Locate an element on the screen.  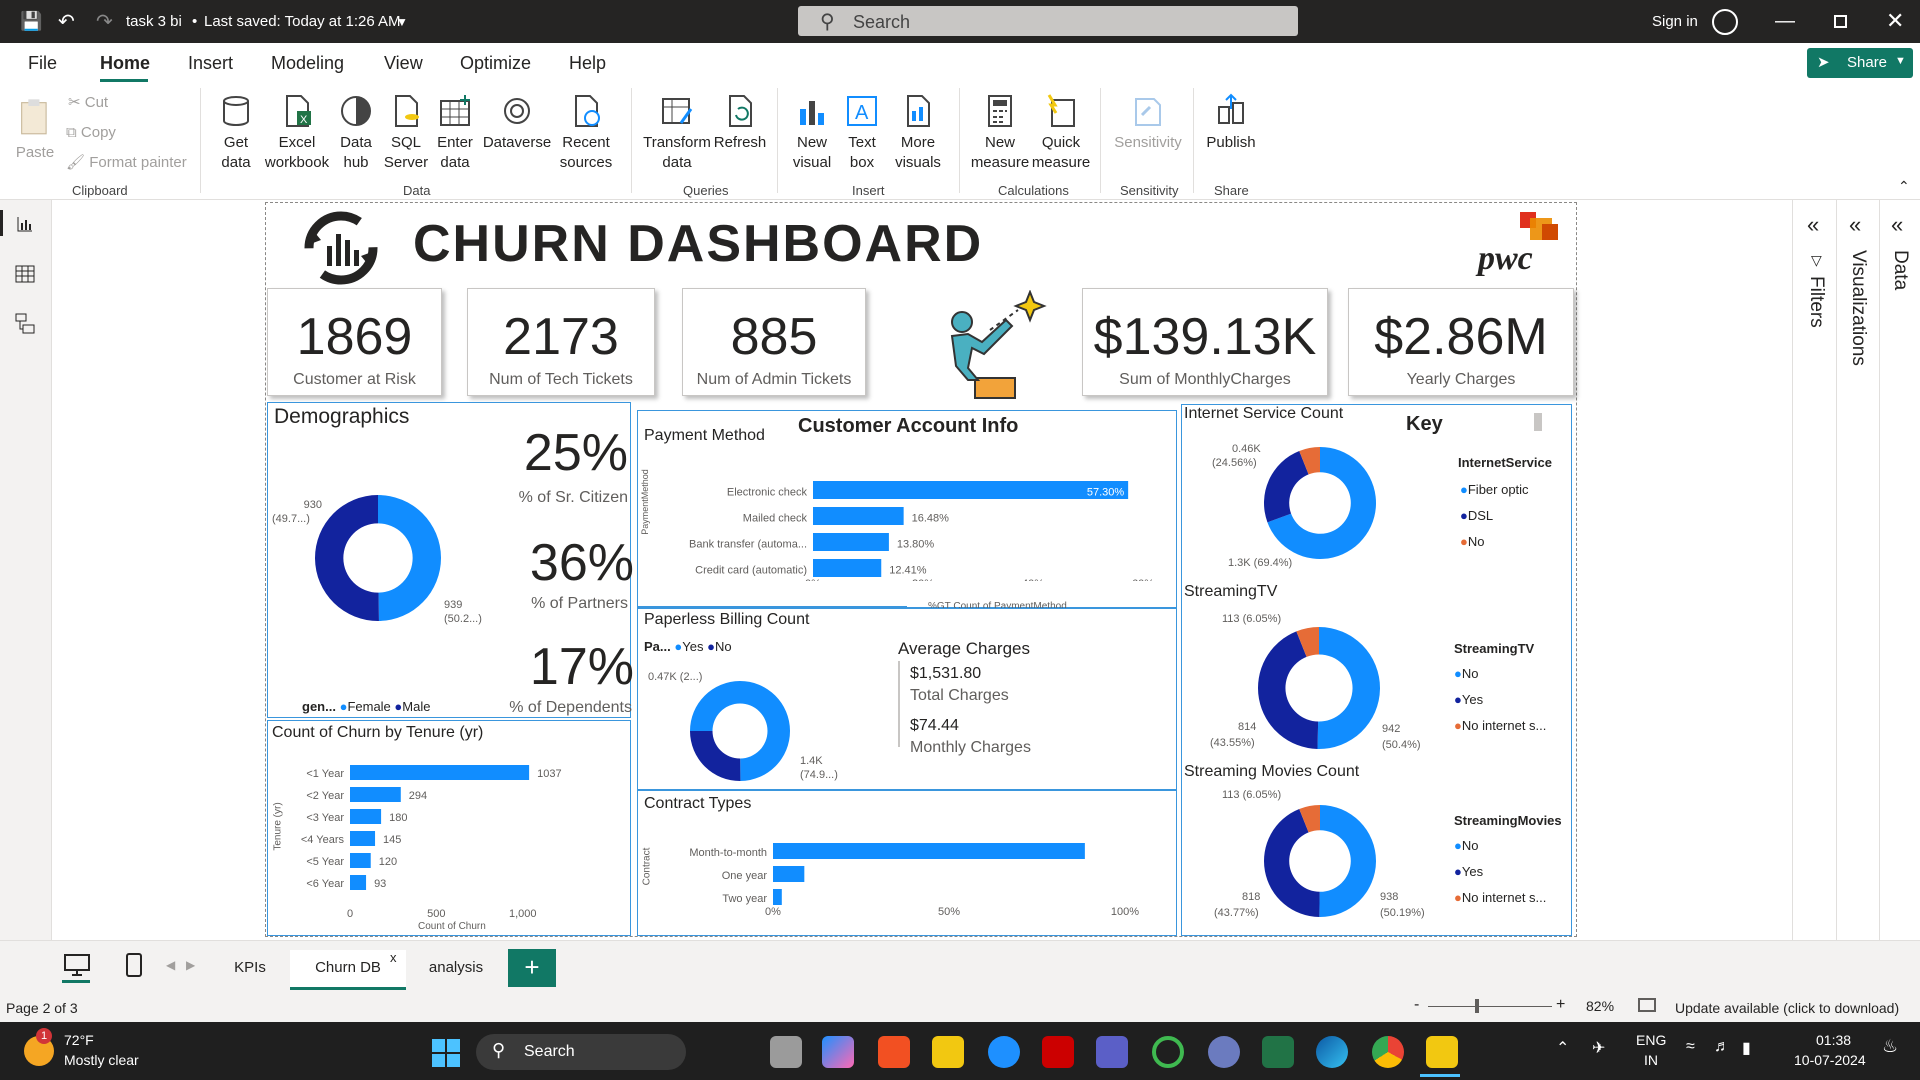
legend-male: Male is located at coordinates (416, 706).